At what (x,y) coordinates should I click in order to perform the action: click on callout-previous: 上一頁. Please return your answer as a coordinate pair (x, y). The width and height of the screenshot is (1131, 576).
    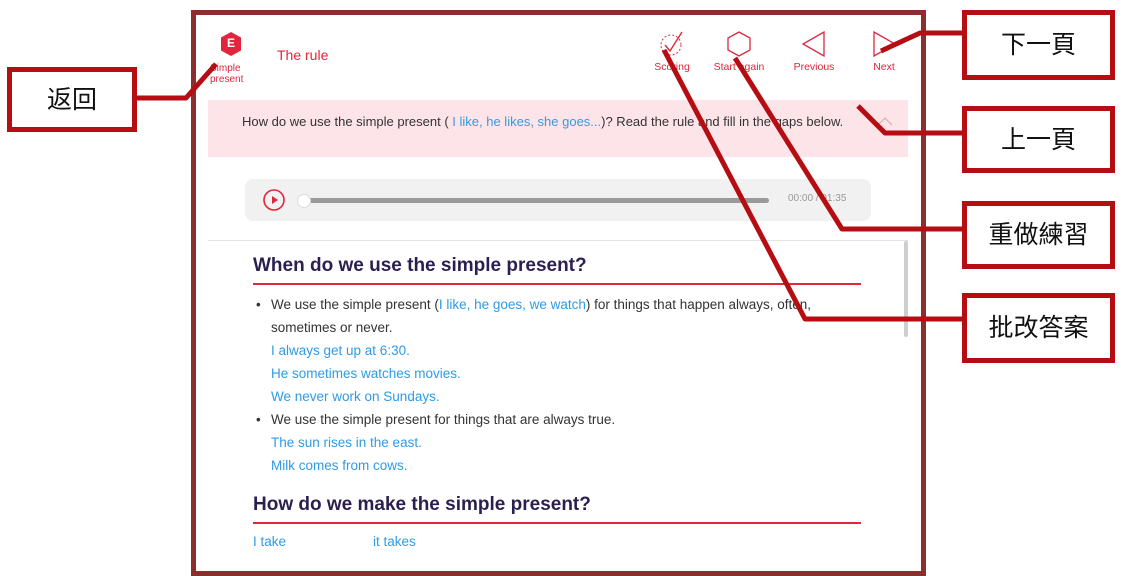
    Looking at the image, I should click on (1038, 139).